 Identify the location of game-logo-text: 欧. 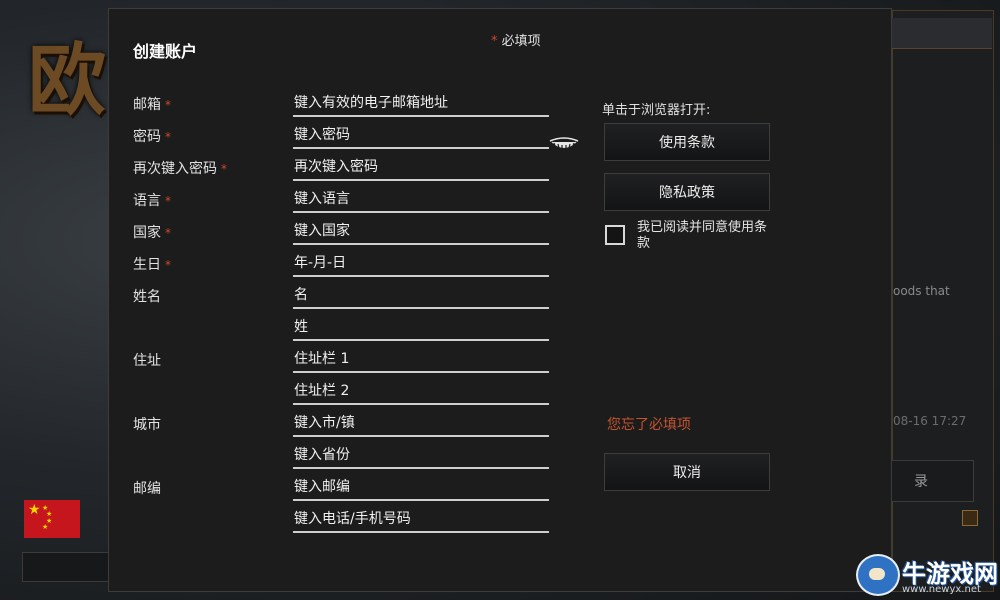
(68, 80).